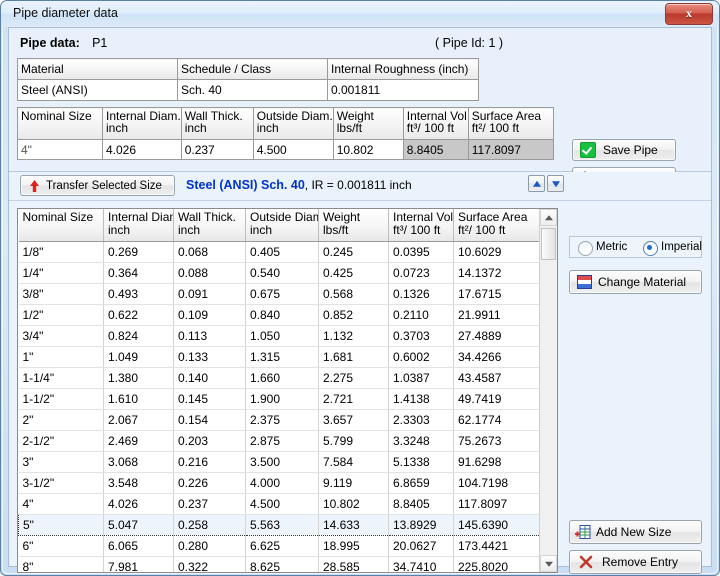 The height and width of the screenshot is (576, 720). I want to click on table-row: 3-1/2" 3.548 0.226 4.000 9.119 6.8659 104.7198, so click(279, 483).